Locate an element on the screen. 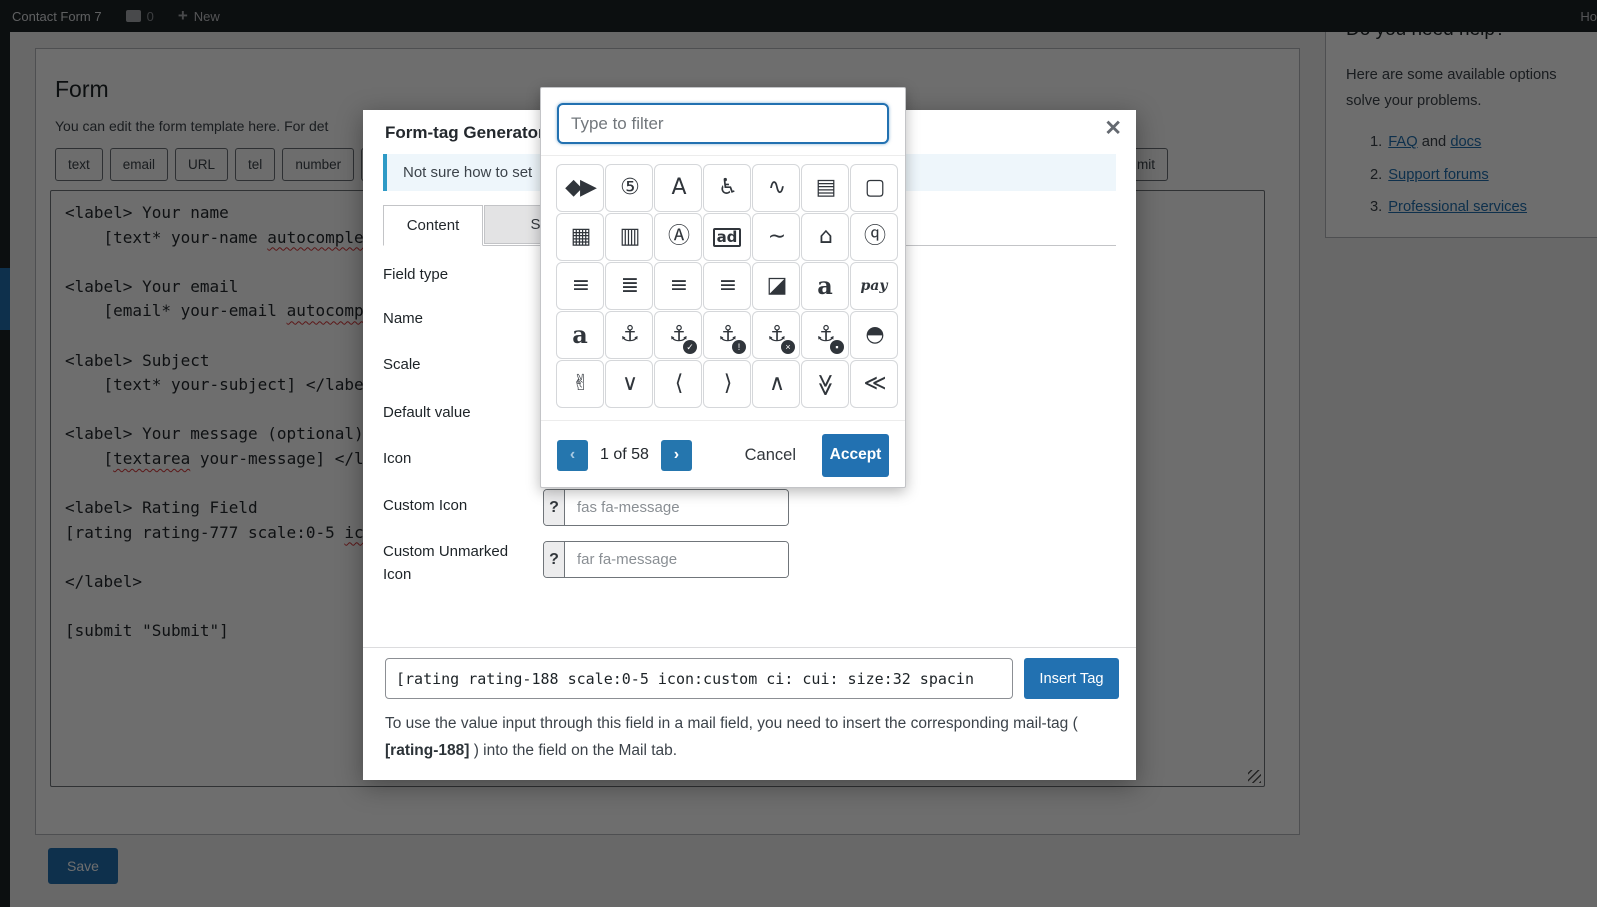 Image resolution: width=1597 pixels, height=907 pixels. fa-angle-down-icon: ∨ is located at coordinates (629, 384).